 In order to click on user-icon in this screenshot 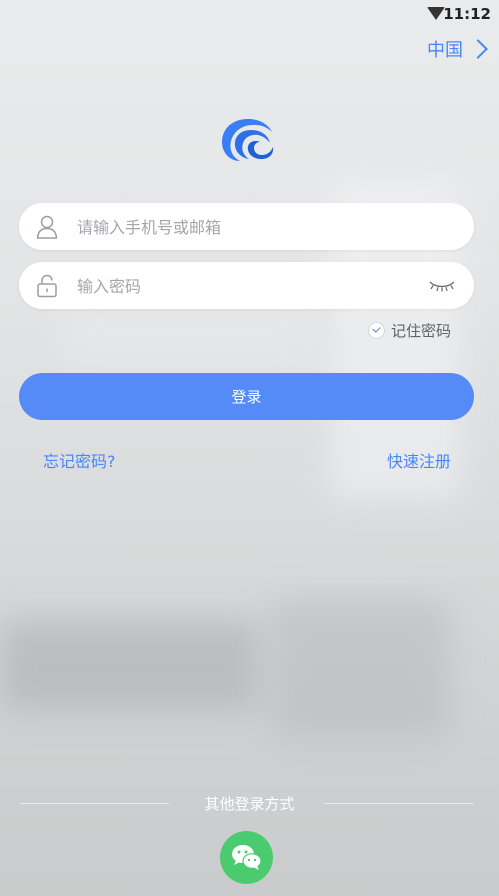, I will do `click(47, 227)`.